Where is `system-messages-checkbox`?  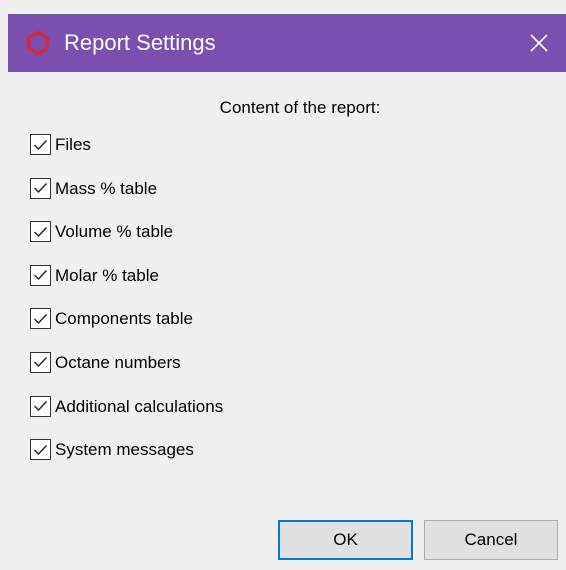
system-messages-checkbox is located at coordinates (40, 450).